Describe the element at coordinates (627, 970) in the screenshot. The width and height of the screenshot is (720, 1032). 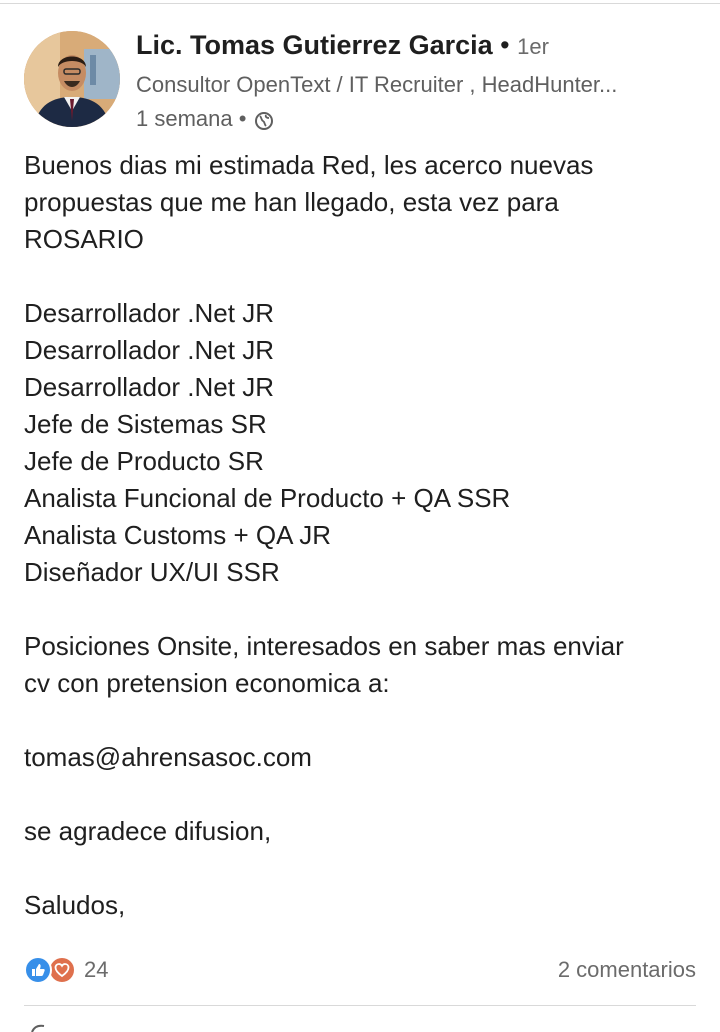
I see `comments-link: 2 comentarios` at that location.